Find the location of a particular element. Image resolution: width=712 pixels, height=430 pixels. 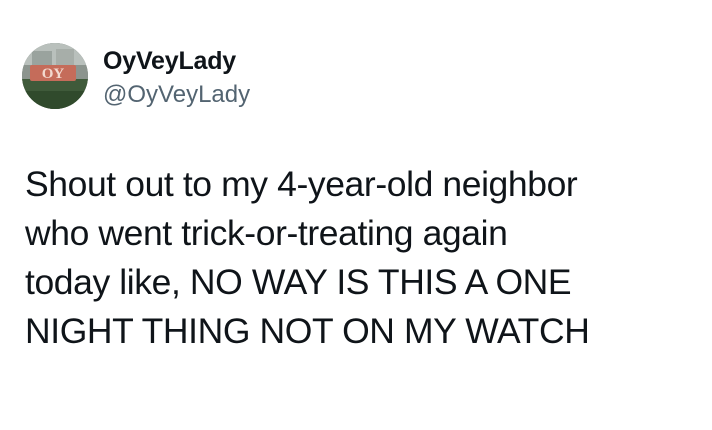

avatar: OY is located at coordinates (55, 76).